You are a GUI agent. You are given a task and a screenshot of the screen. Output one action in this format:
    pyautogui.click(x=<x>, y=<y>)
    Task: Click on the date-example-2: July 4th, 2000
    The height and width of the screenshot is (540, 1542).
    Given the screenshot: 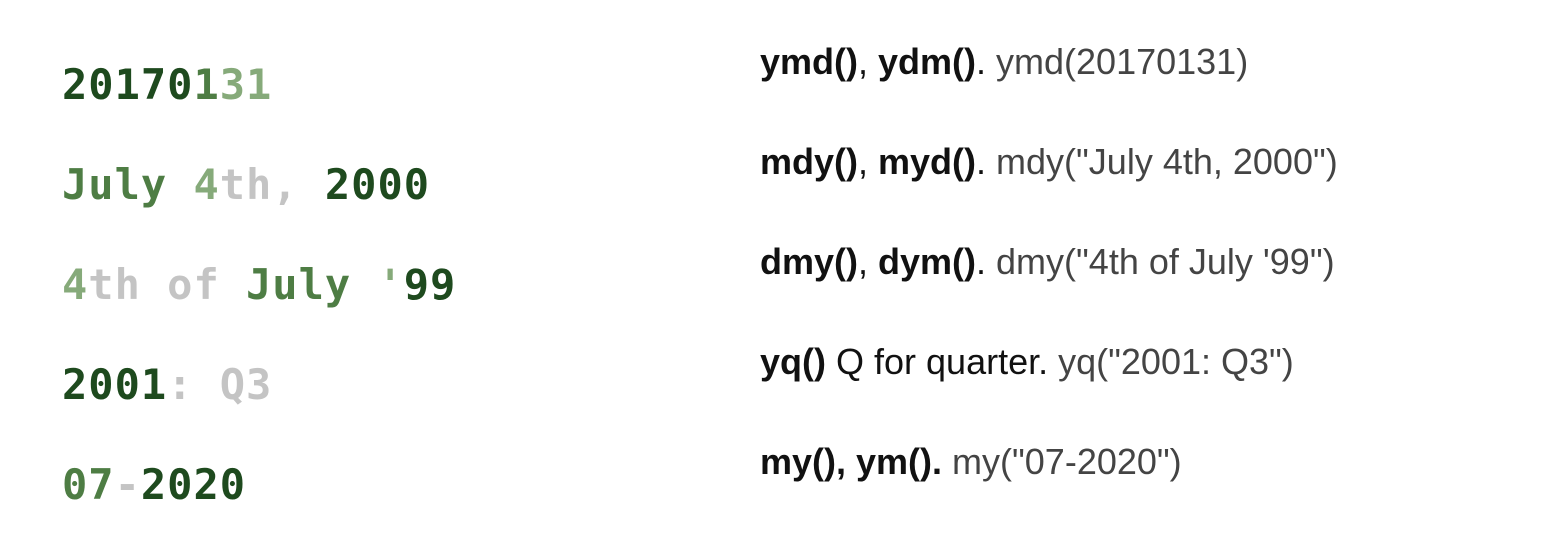 What is the action you would take?
    pyautogui.click(x=372, y=190)
    